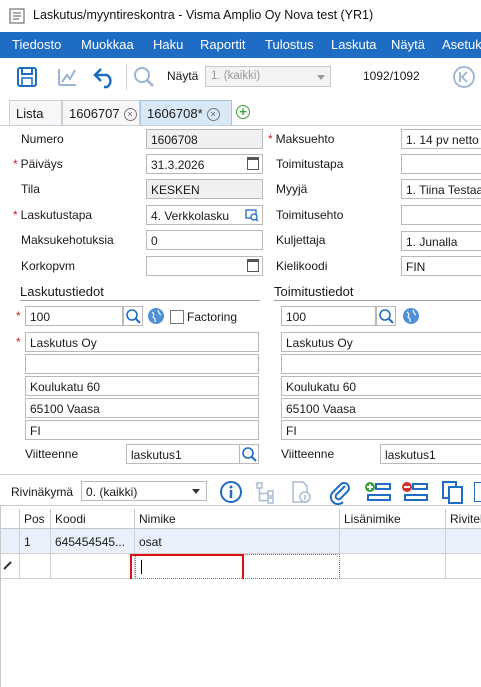  I want to click on tab-1606707: 1606707 ×, so click(101, 112).